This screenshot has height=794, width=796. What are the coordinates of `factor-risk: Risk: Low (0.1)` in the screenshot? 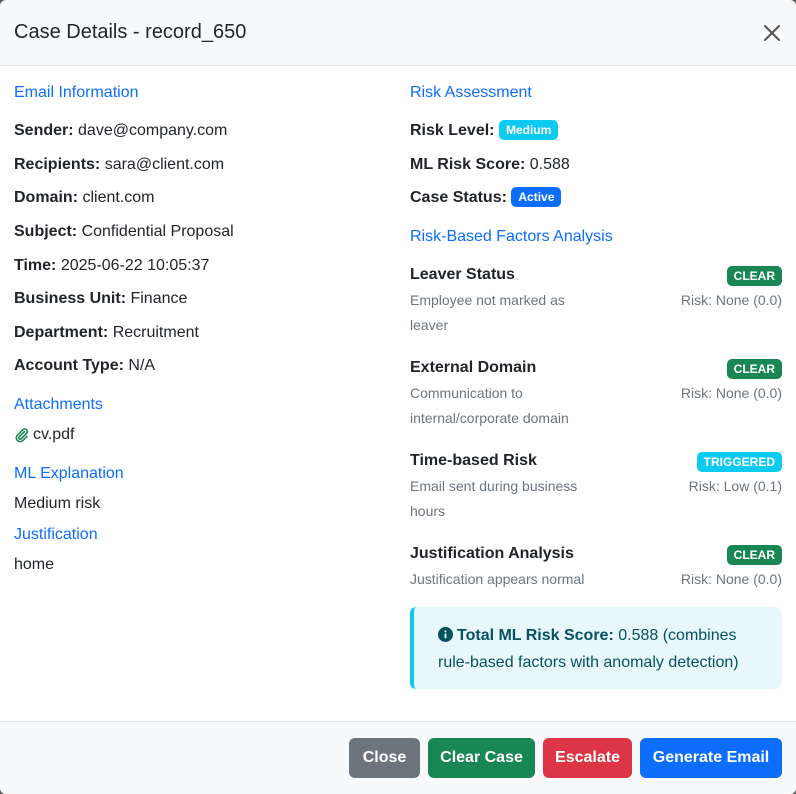 It's located at (735, 486).